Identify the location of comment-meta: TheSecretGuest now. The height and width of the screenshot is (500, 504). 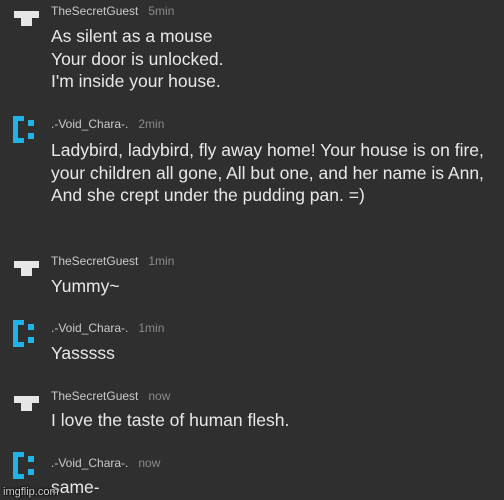
(110, 396).